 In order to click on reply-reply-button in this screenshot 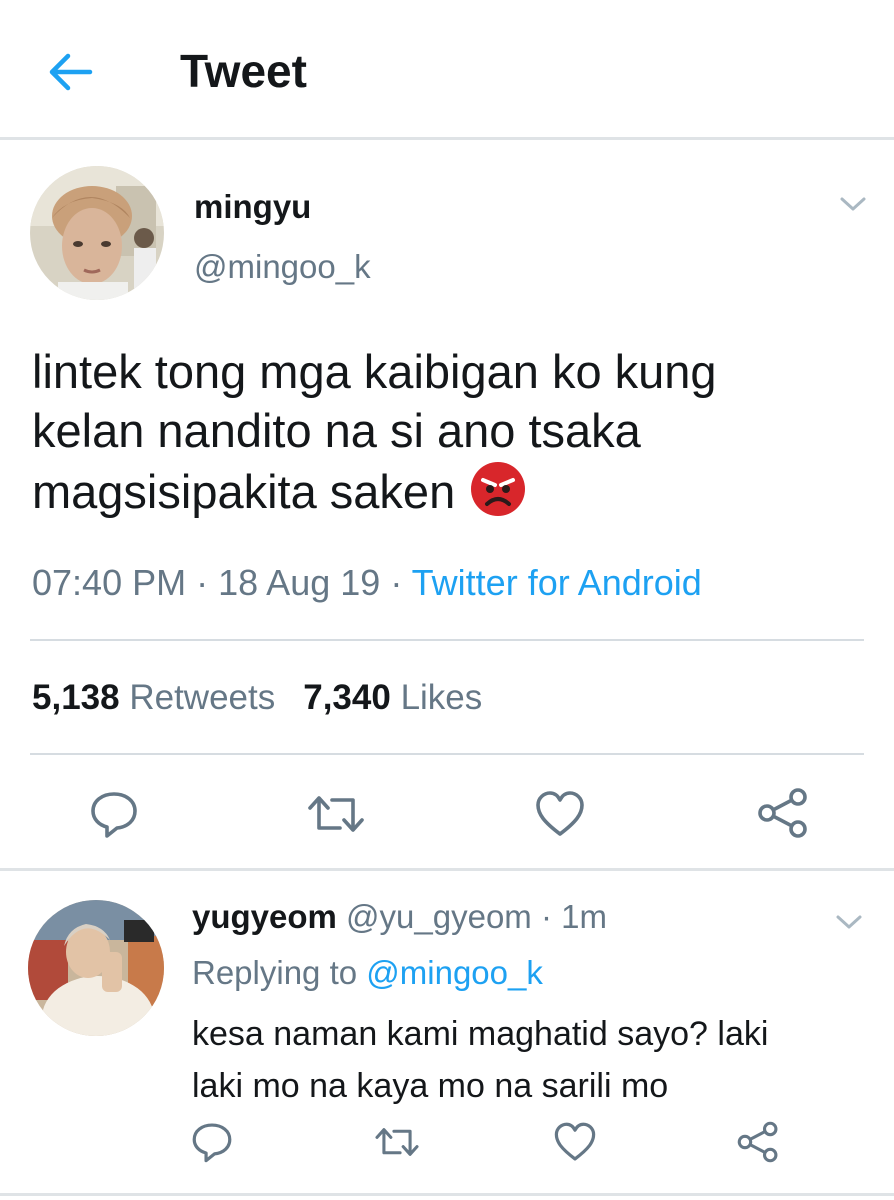, I will do `click(212, 1142)`.